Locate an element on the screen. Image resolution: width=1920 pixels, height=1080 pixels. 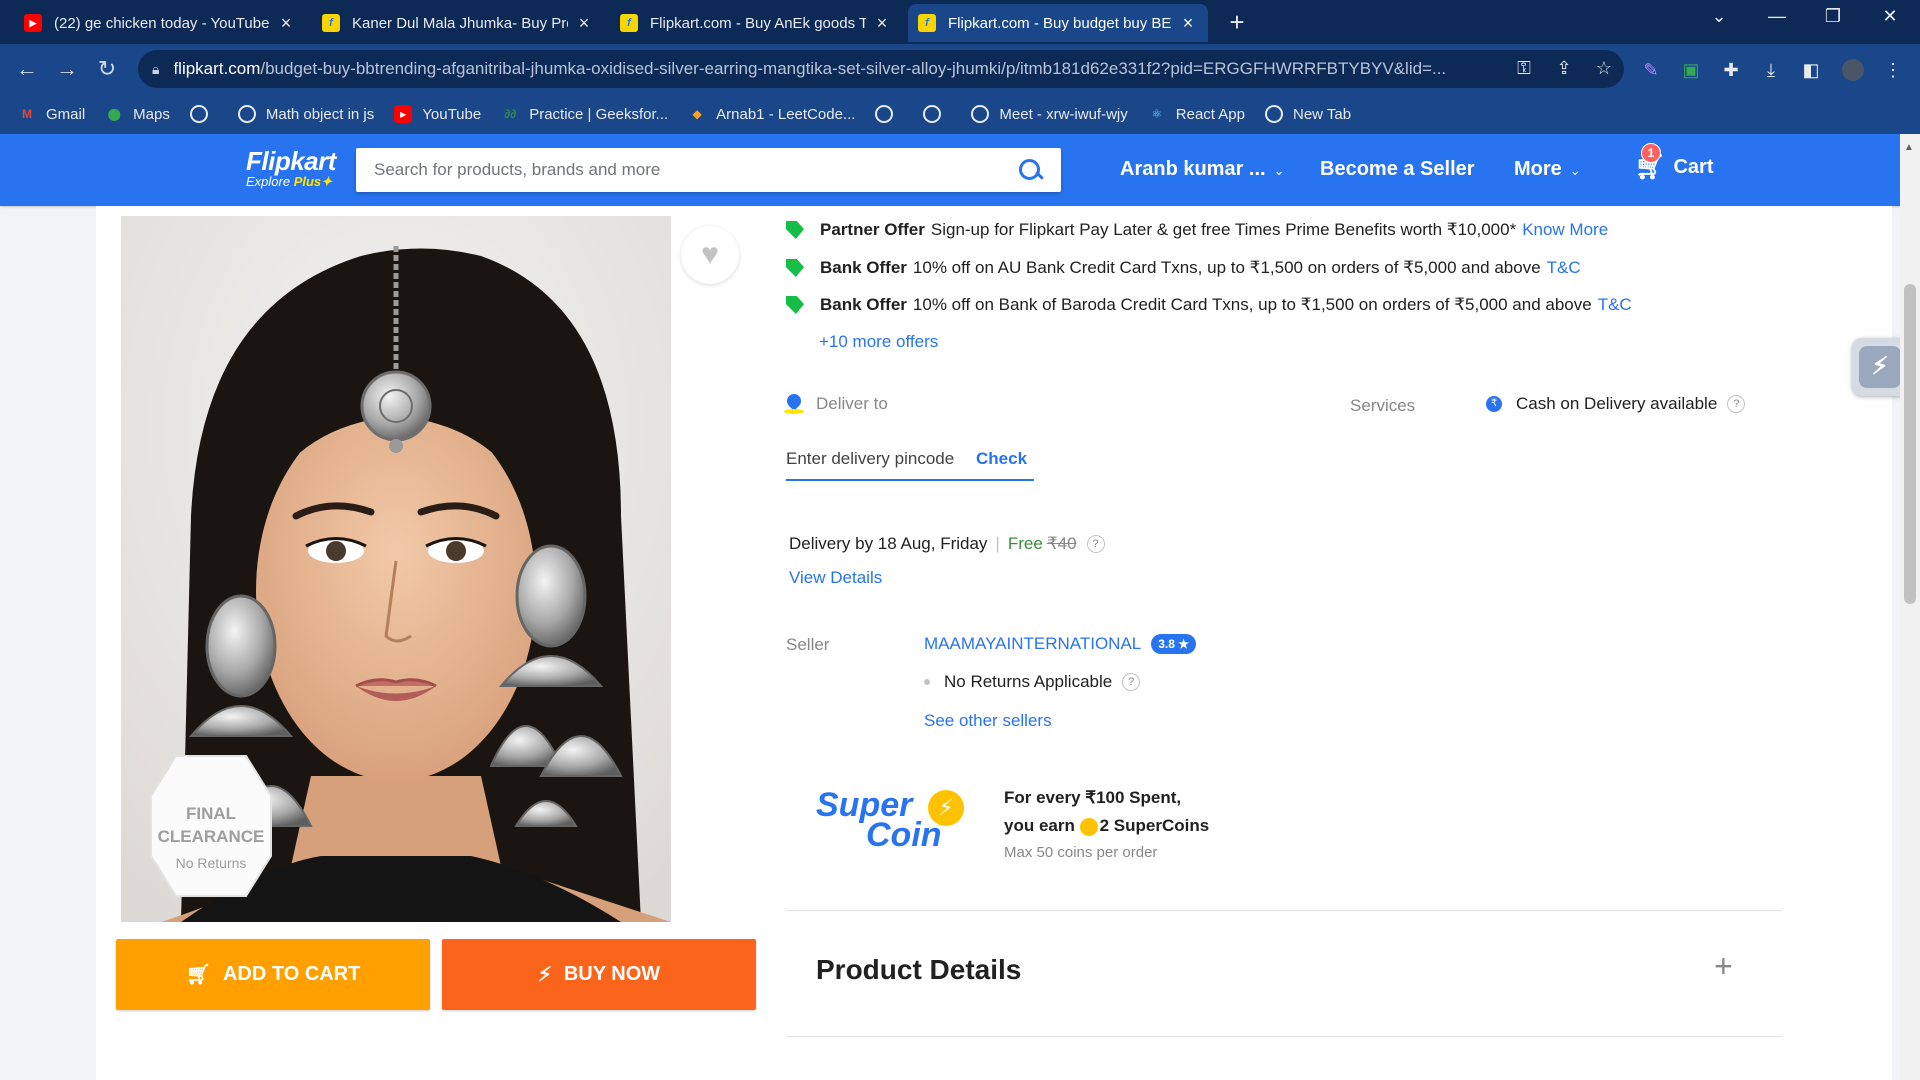
scrollbar-thumb is located at coordinates (1910, 444).